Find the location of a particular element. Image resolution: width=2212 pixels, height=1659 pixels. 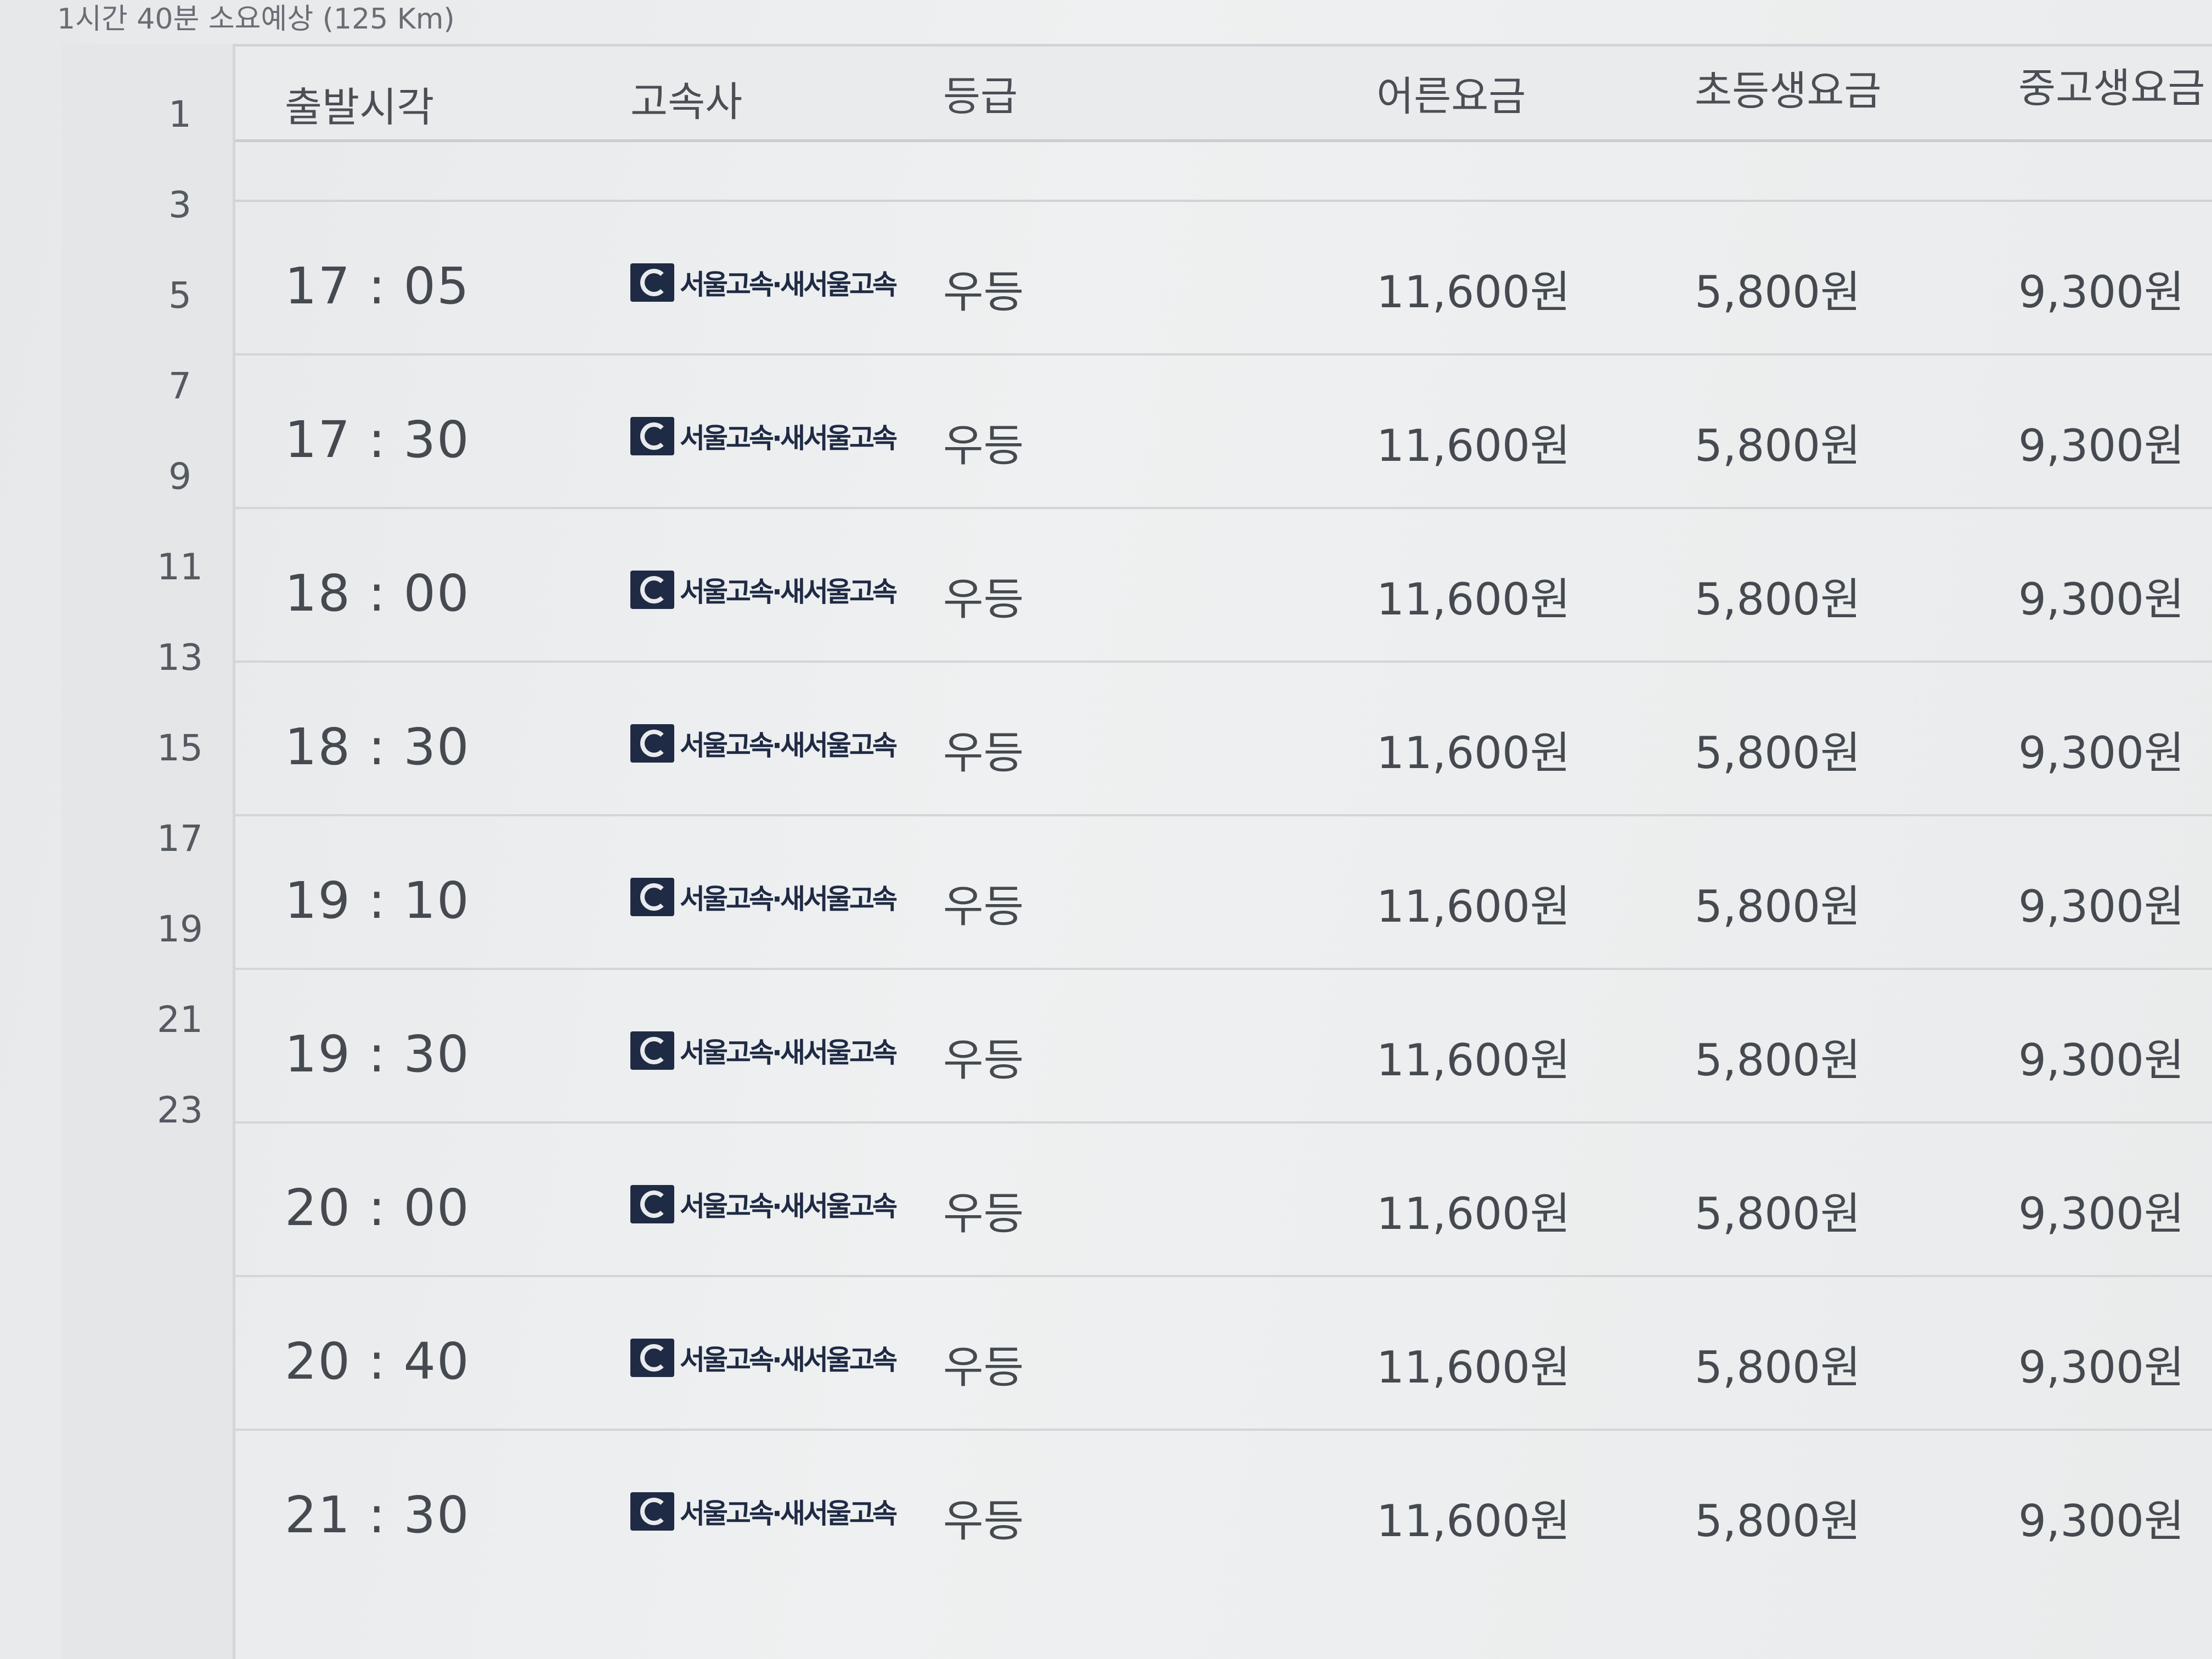

departure-time: 18 : 00 is located at coordinates (377, 593).